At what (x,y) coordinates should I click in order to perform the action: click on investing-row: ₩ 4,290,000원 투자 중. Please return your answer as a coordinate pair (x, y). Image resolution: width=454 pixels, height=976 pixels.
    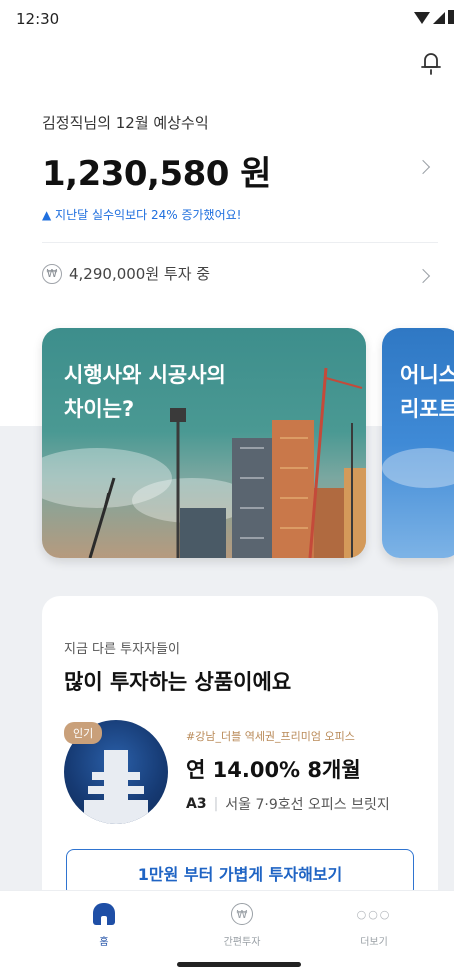
    Looking at the image, I should click on (126, 273).